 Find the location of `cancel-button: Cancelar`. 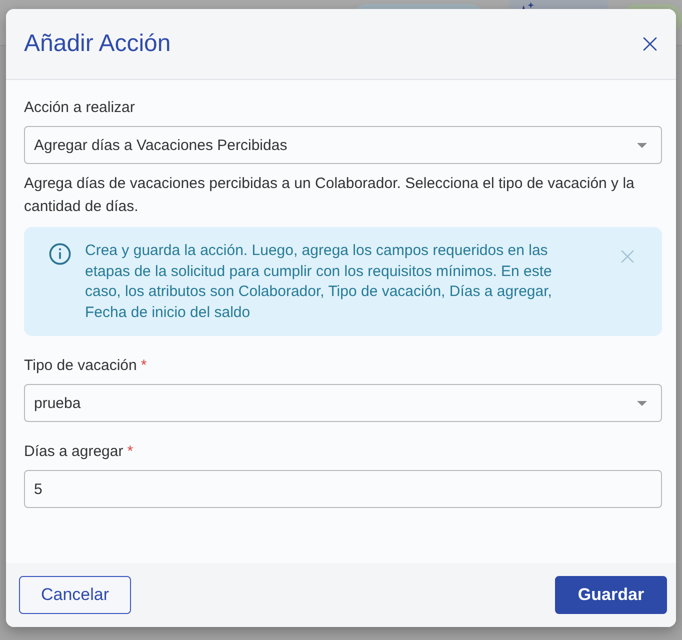

cancel-button: Cancelar is located at coordinates (75, 595).